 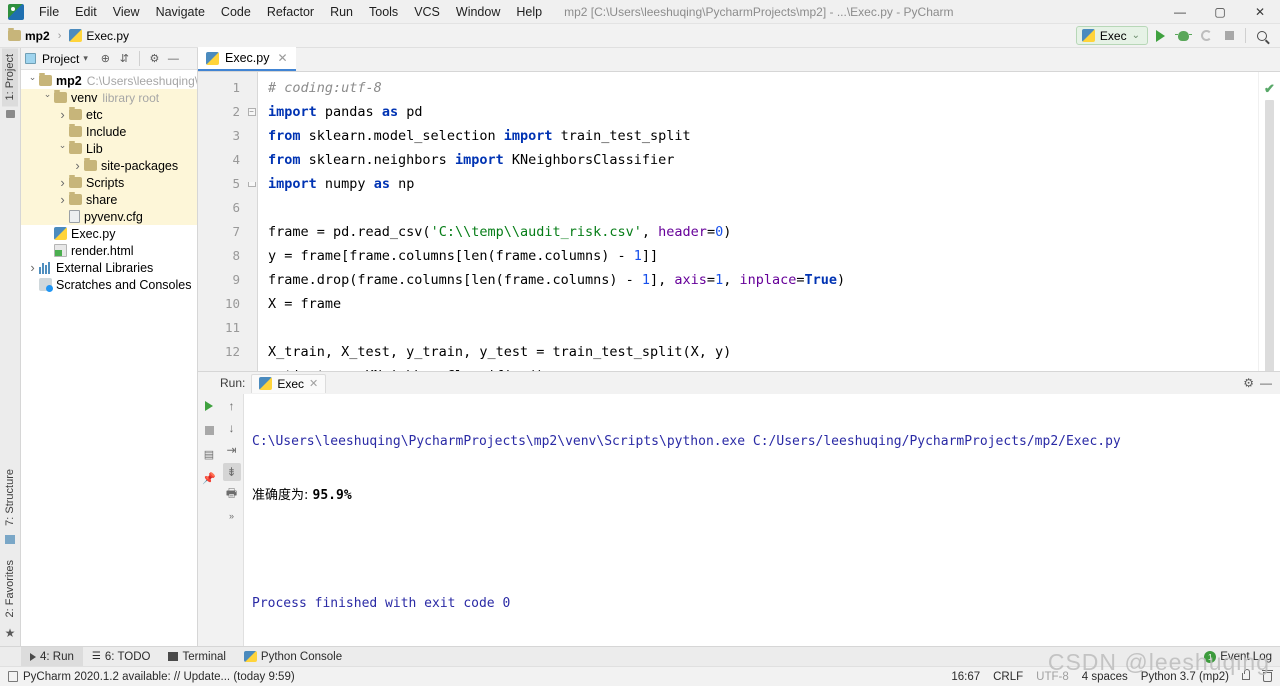 I want to click on menu-run: Run, so click(x=341, y=12).